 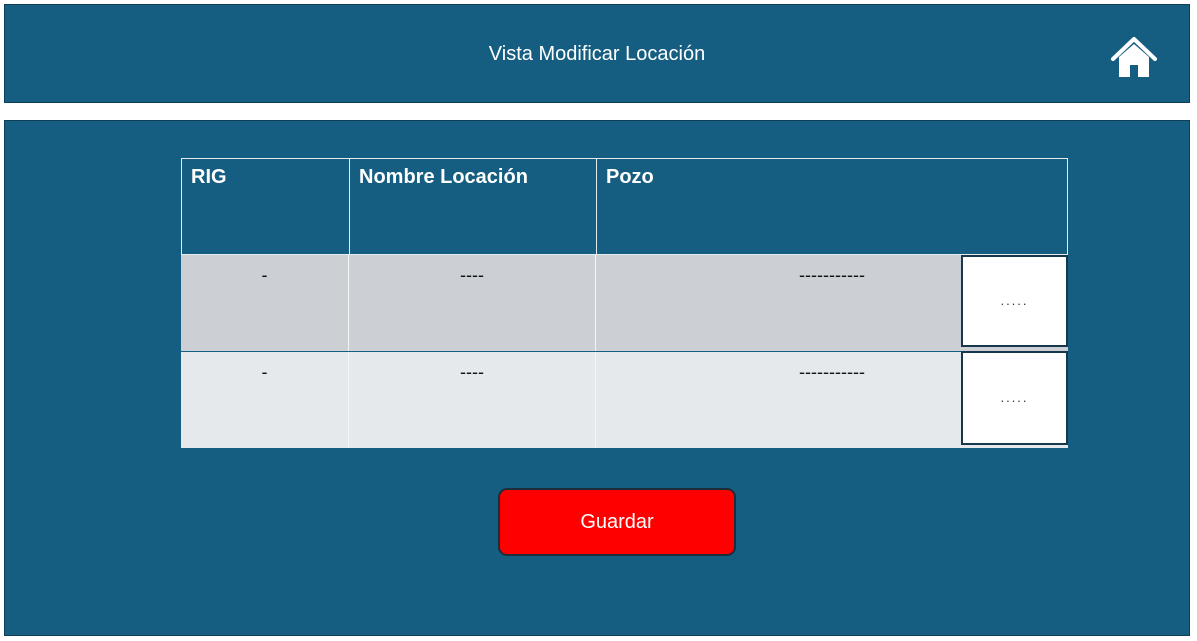 What do you see at coordinates (1134, 57) in the screenshot?
I see `home-icon` at bounding box center [1134, 57].